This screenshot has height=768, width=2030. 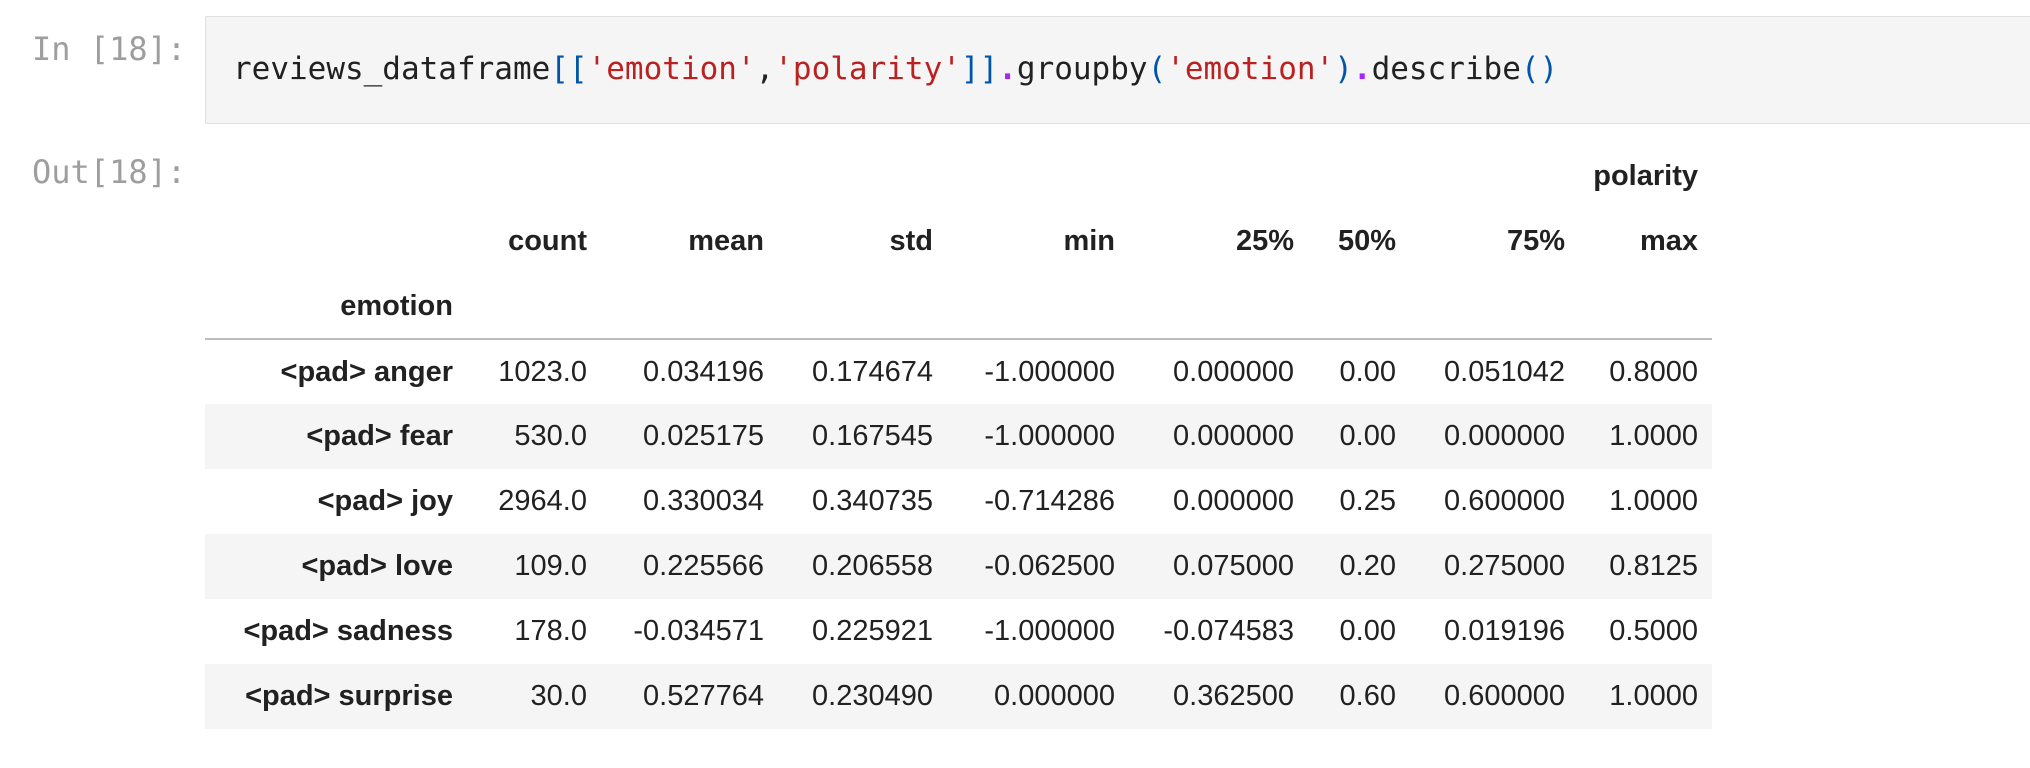 What do you see at coordinates (958, 241) in the screenshot?
I see `table-column-header-row: count mean std min 25% 50% 75% max` at bounding box center [958, 241].